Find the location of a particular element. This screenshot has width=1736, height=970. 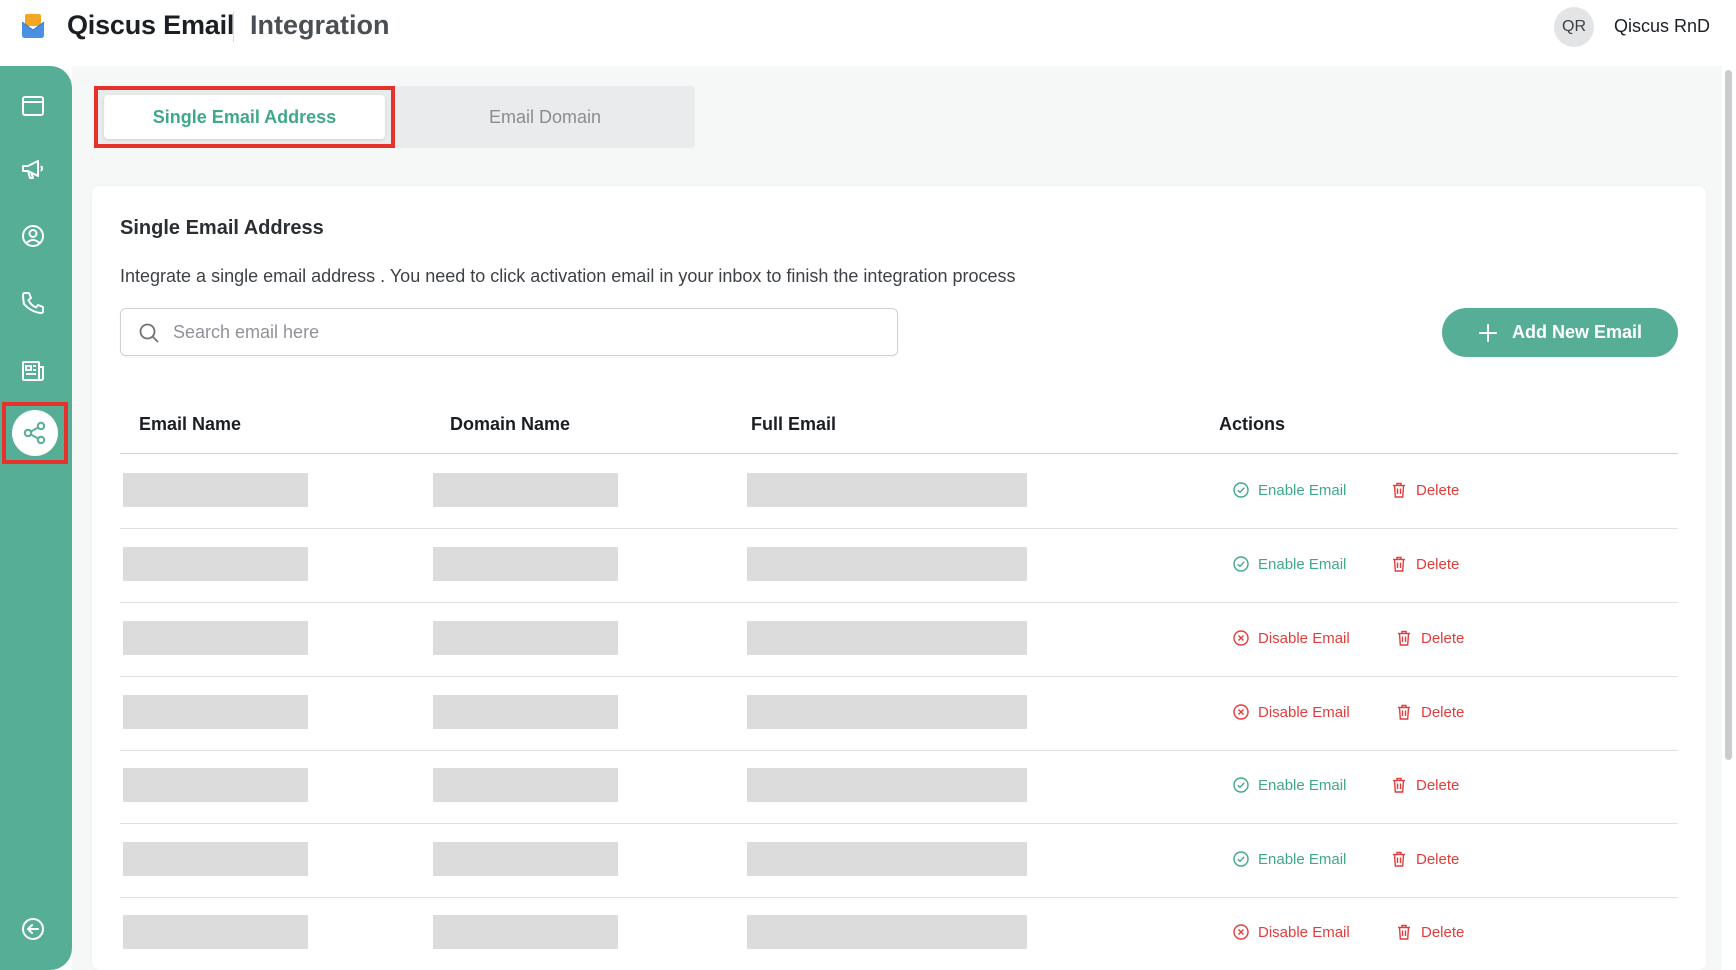

tab-label: Single Email Address is located at coordinates (244, 117).